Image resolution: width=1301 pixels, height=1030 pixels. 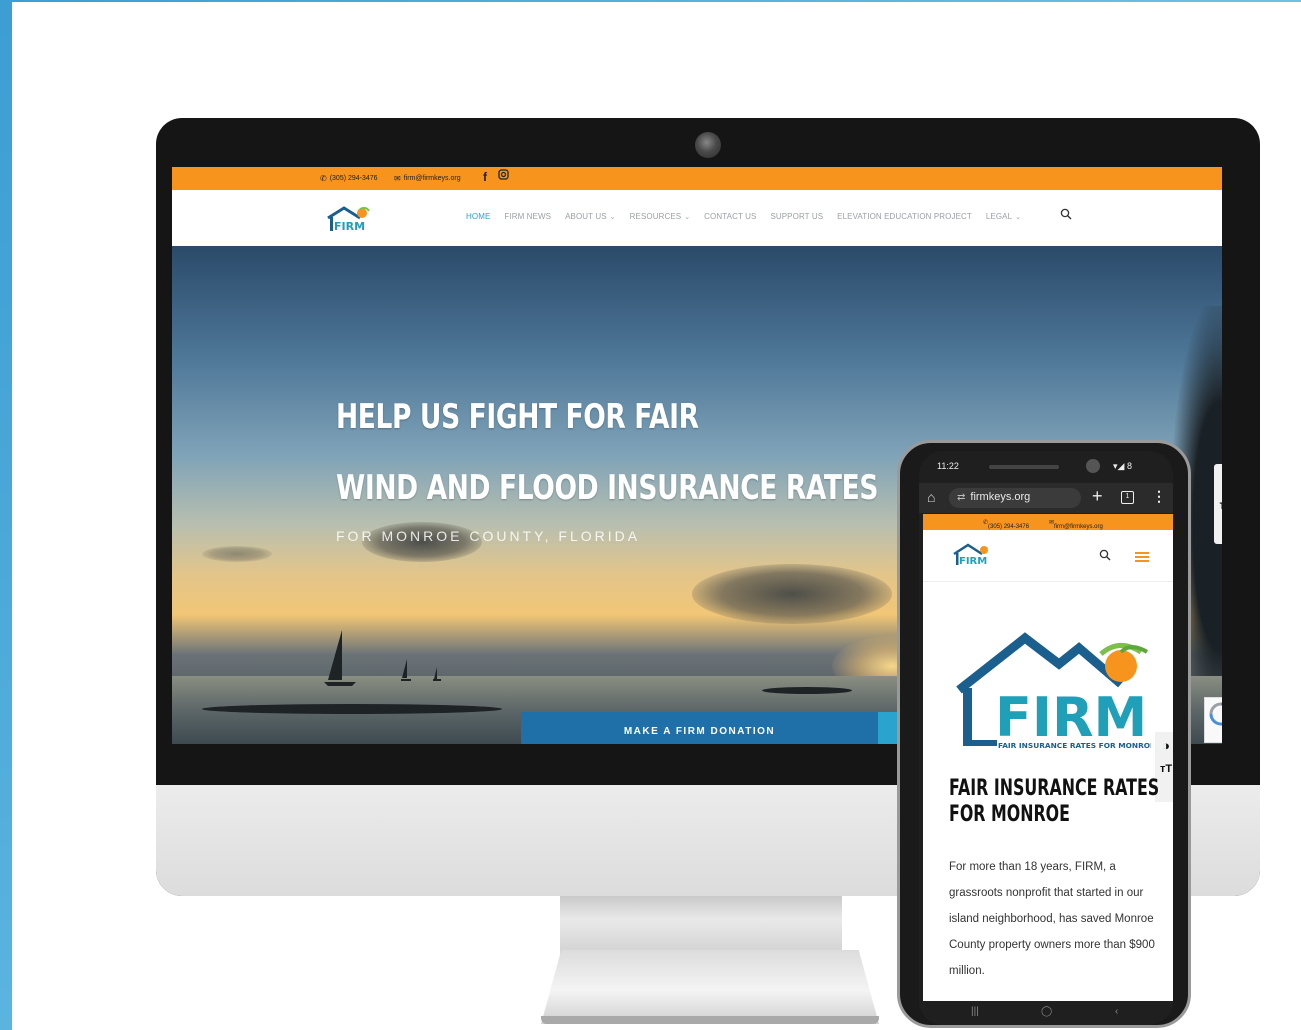 What do you see at coordinates (973, 561) in the screenshot?
I see `mobile-logo-text: FIRM` at bounding box center [973, 561].